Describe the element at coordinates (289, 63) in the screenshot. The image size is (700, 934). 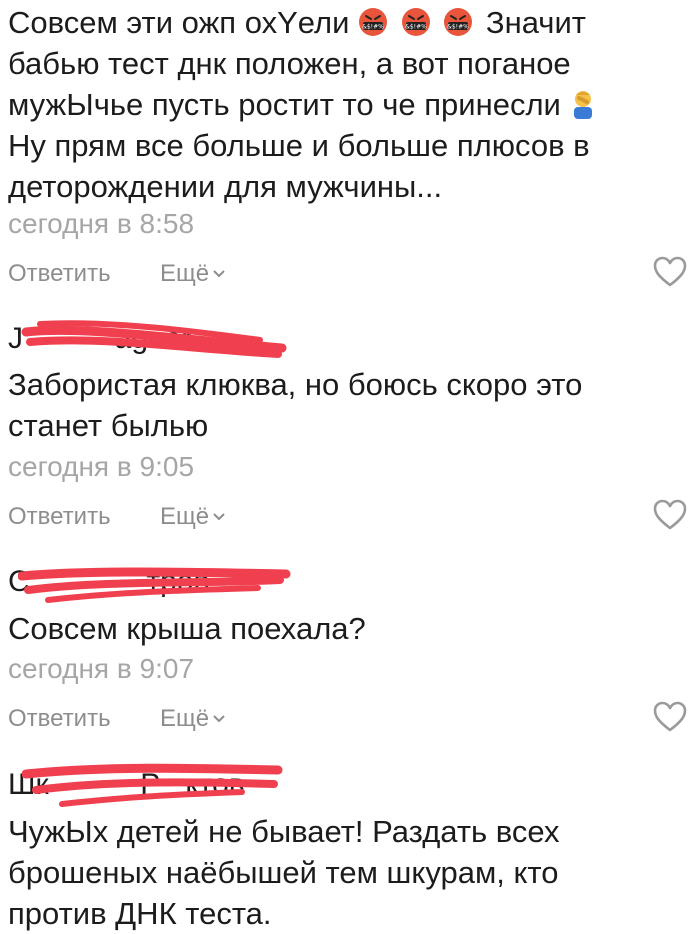
I see `comment-text-line: бабью тест днк положен, а вот поганое` at that location.